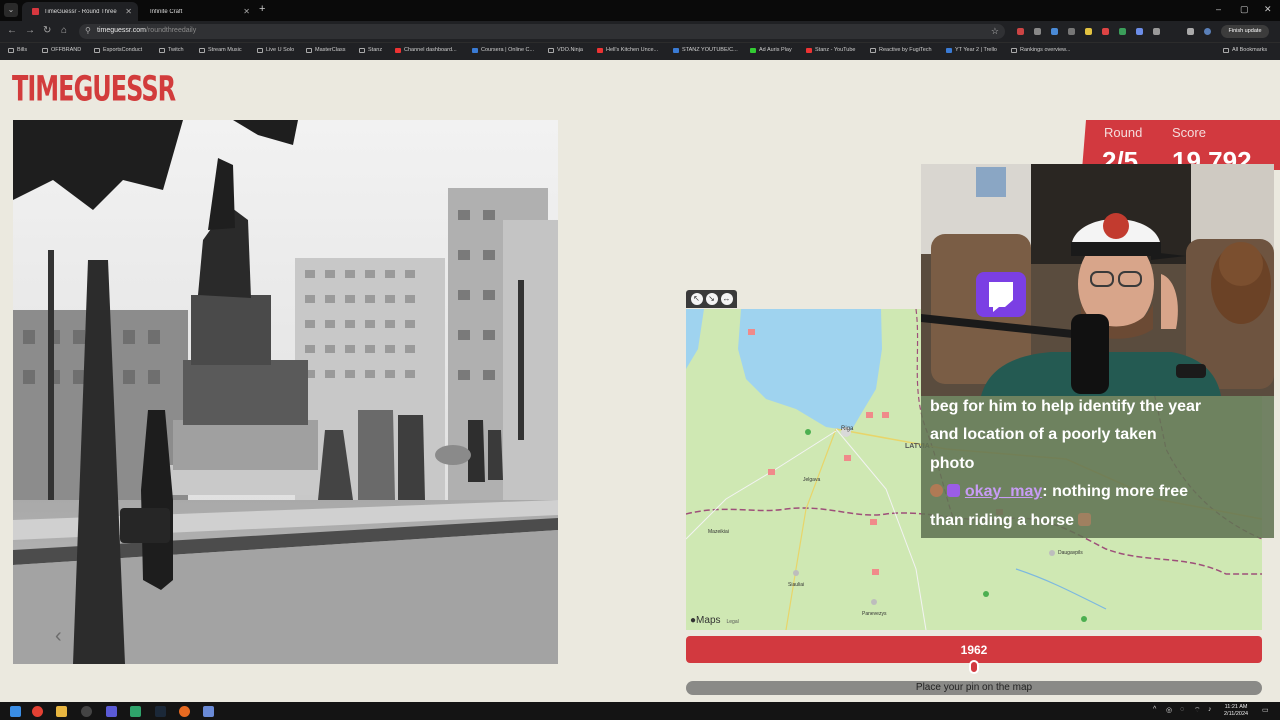 This screenshot has width=1280, height=720. What do you see at coordinates (542, 31) in the screenshot?
I see `address-bar: ⚲ timeguessr.com/roundthreedaily ☆` at bounding box center [542, 31].